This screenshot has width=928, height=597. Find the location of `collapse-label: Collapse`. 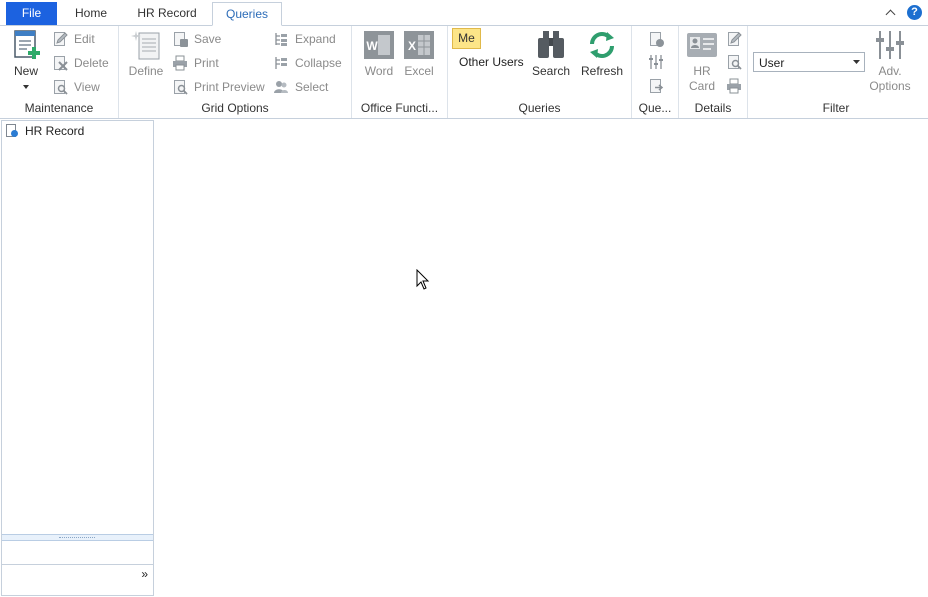

collapse-label: Collapse is located at coordinates (318, 63).